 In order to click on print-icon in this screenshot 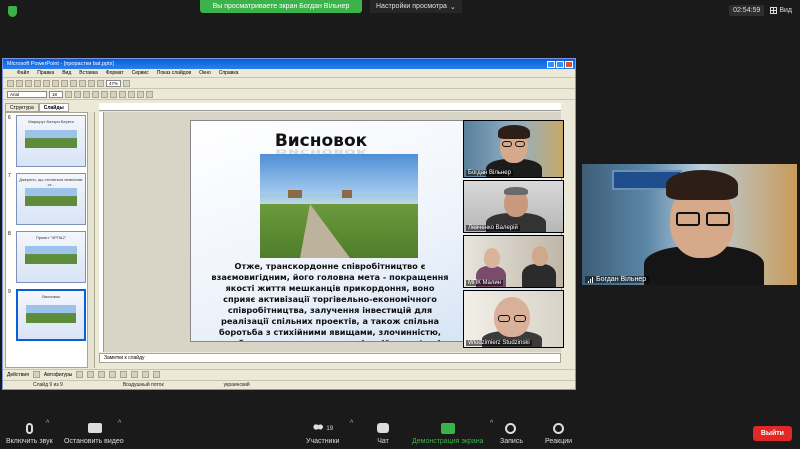, I will do `click(37, 83)`.